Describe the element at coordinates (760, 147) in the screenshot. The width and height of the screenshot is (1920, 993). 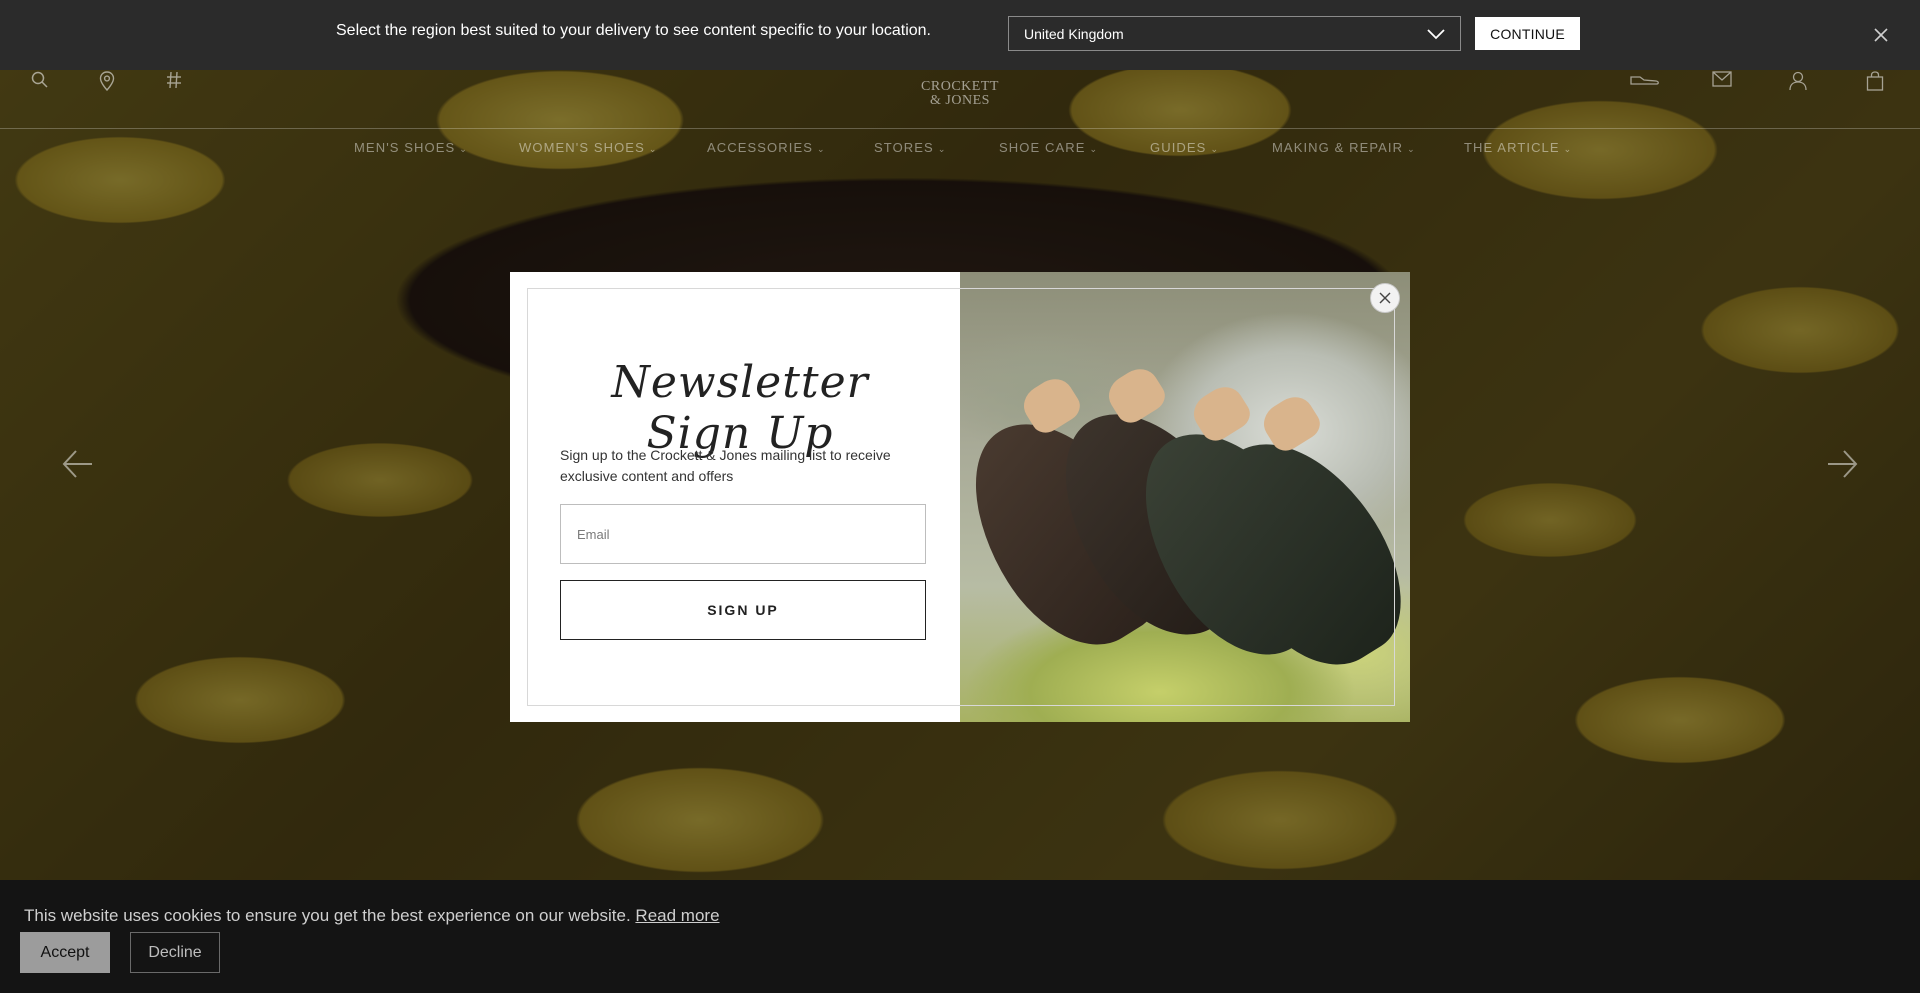
I see `nav-item-label: ACCESSORIES` at that location.